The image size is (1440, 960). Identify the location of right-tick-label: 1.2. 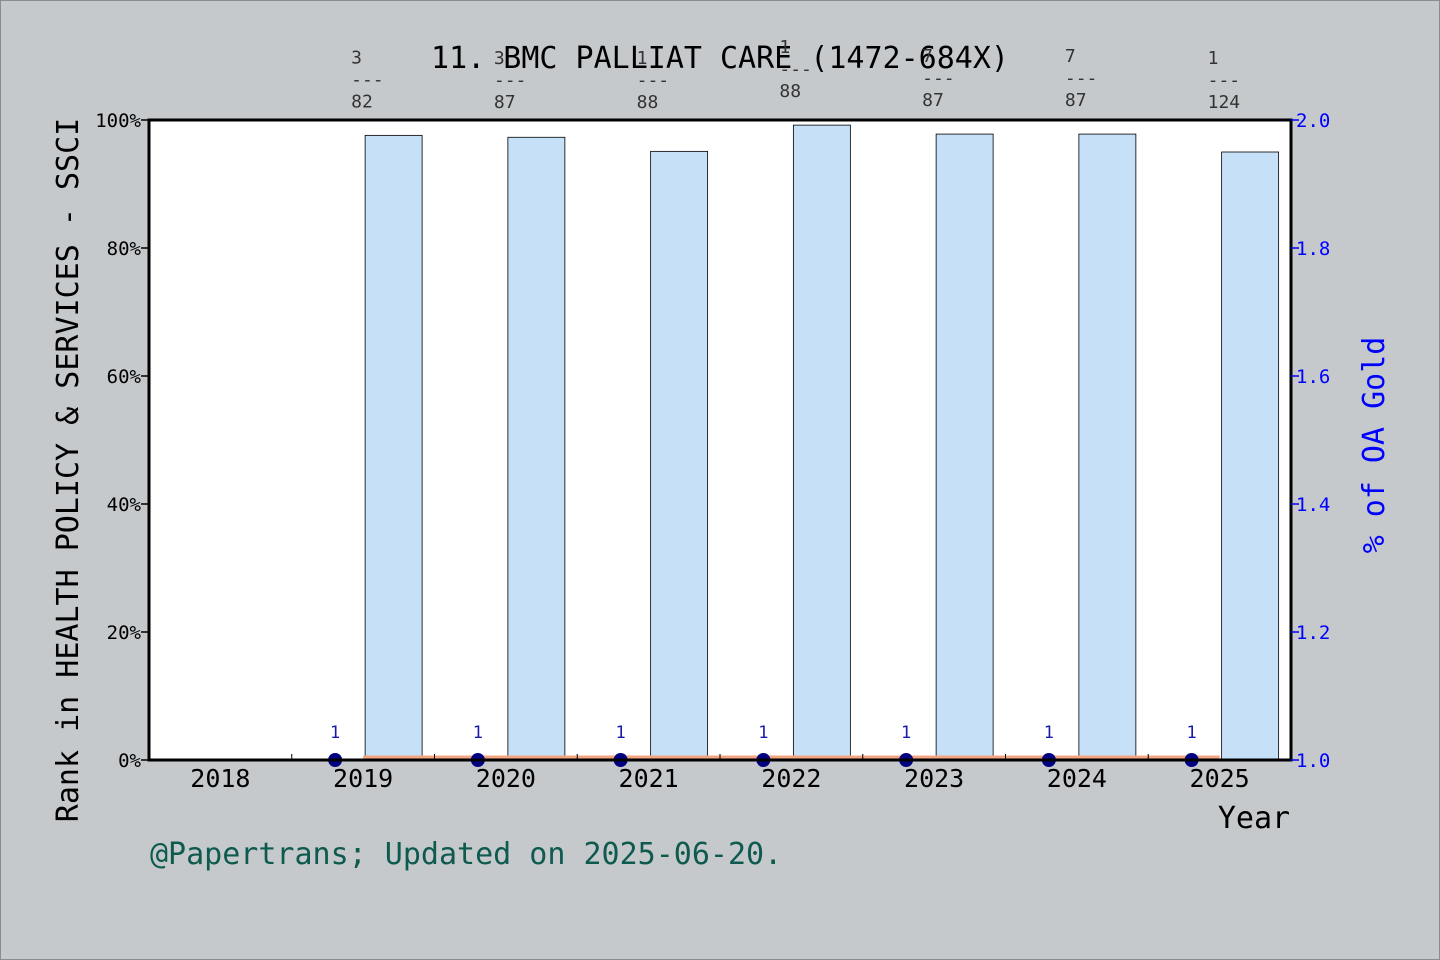
(1313, 633).